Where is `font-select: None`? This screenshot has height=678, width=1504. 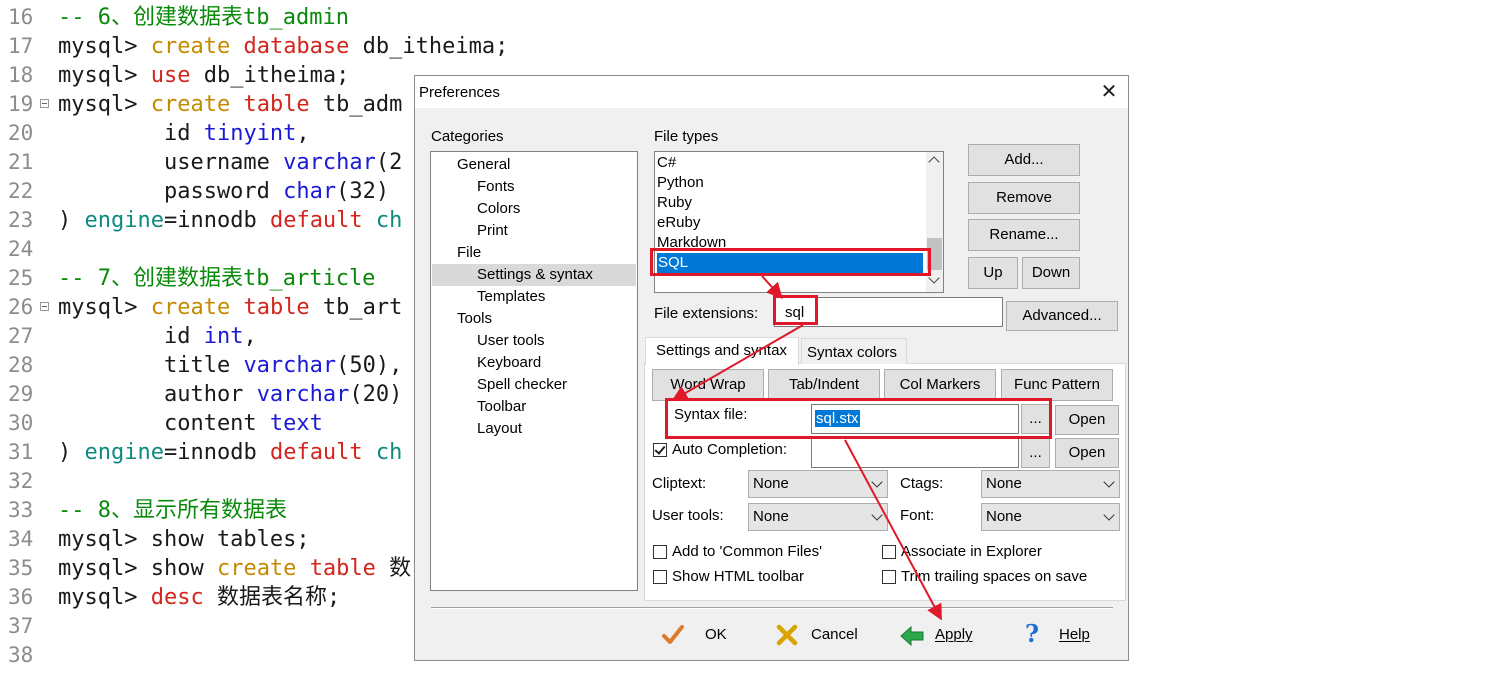
font-select: None is located at coordinates (1050, 517).